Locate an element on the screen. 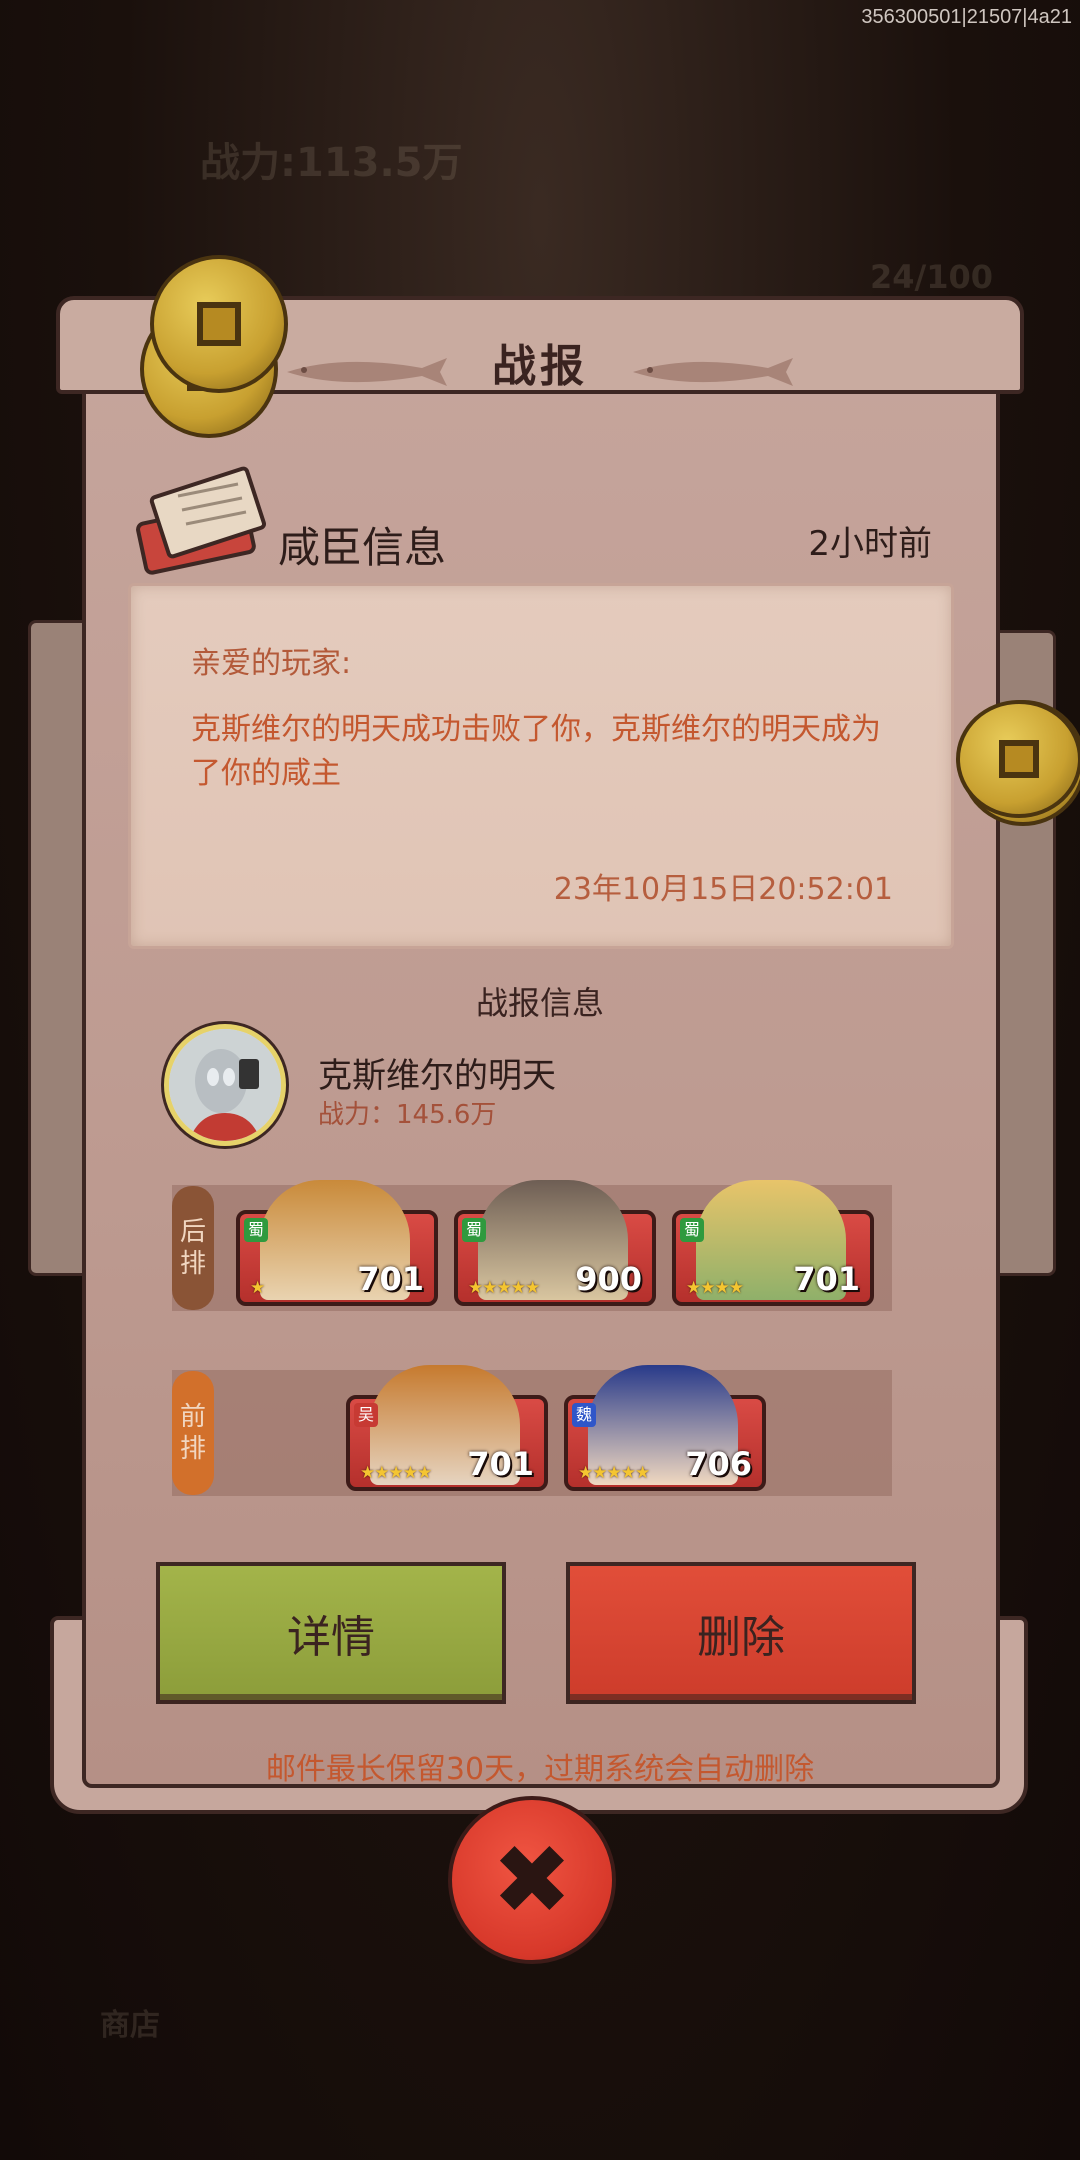 The width and height of the screenshot is (1080, 2160). book-stack-icon is located at coordinates (201, 520).